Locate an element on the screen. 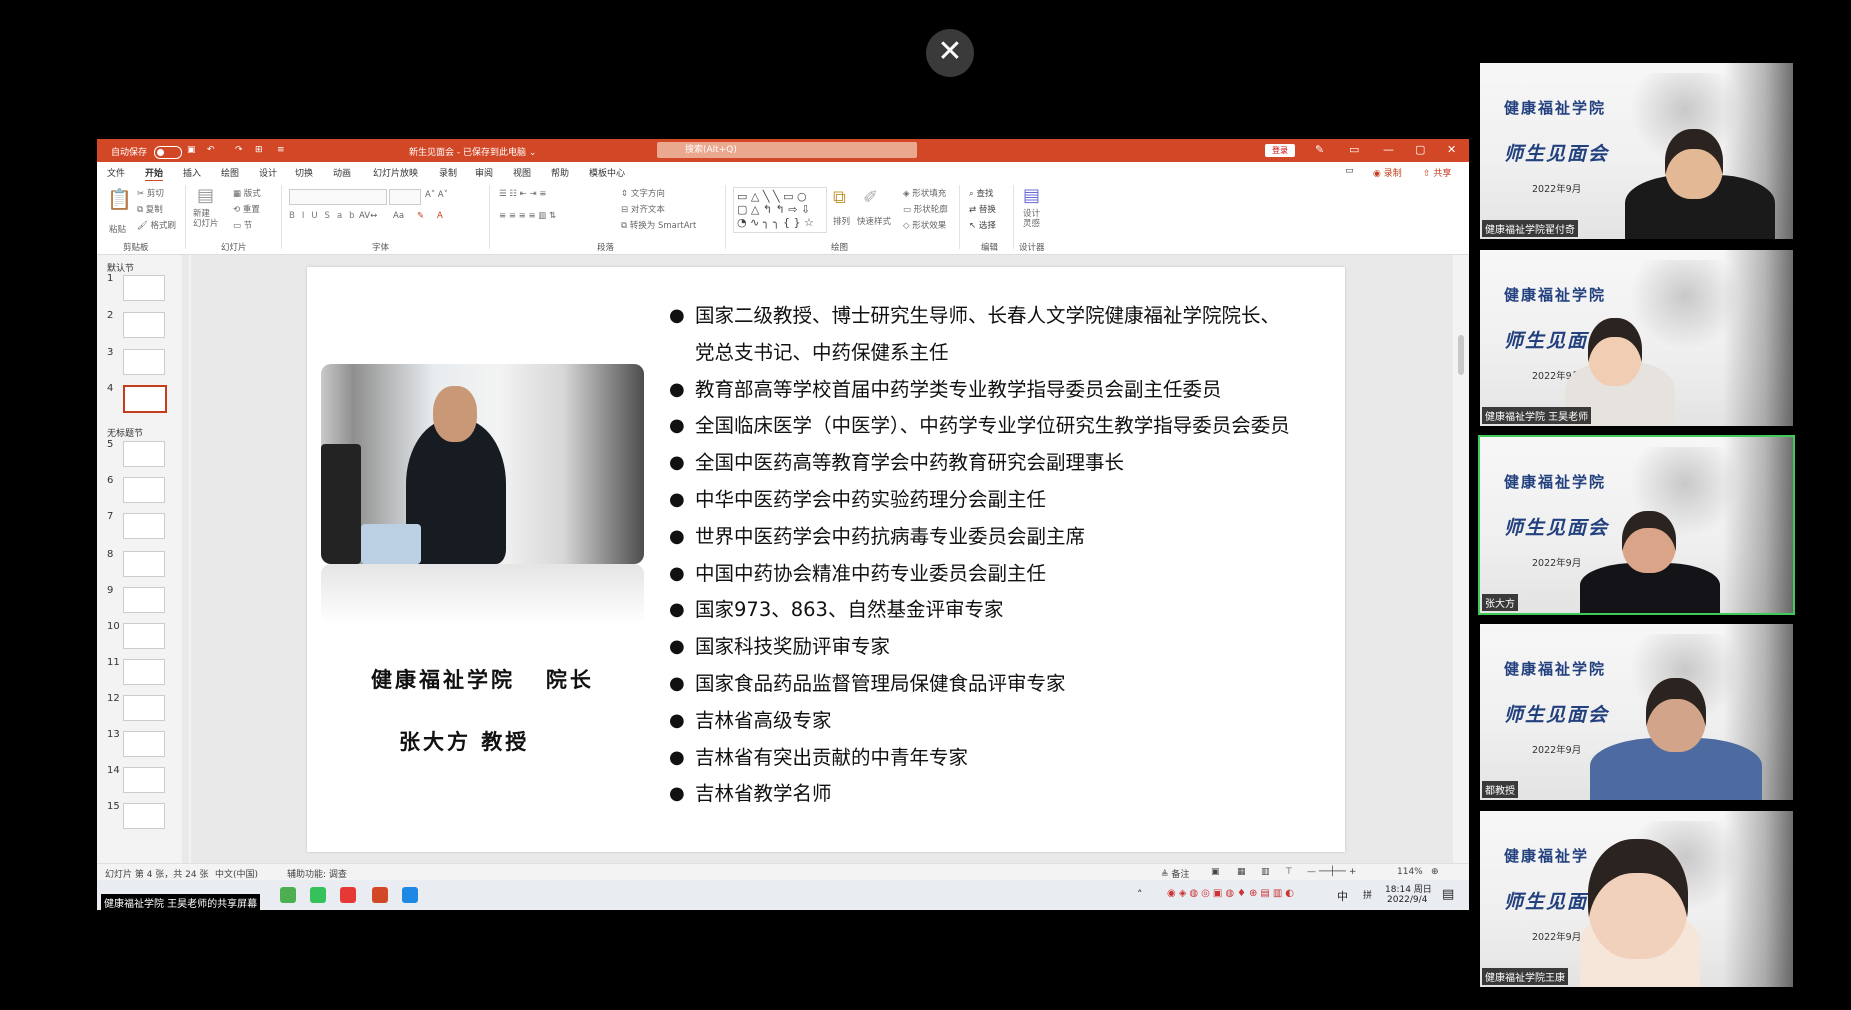 This screenshot has width=1851, height=1010. font-family-select is located at coordinates (338, 197).